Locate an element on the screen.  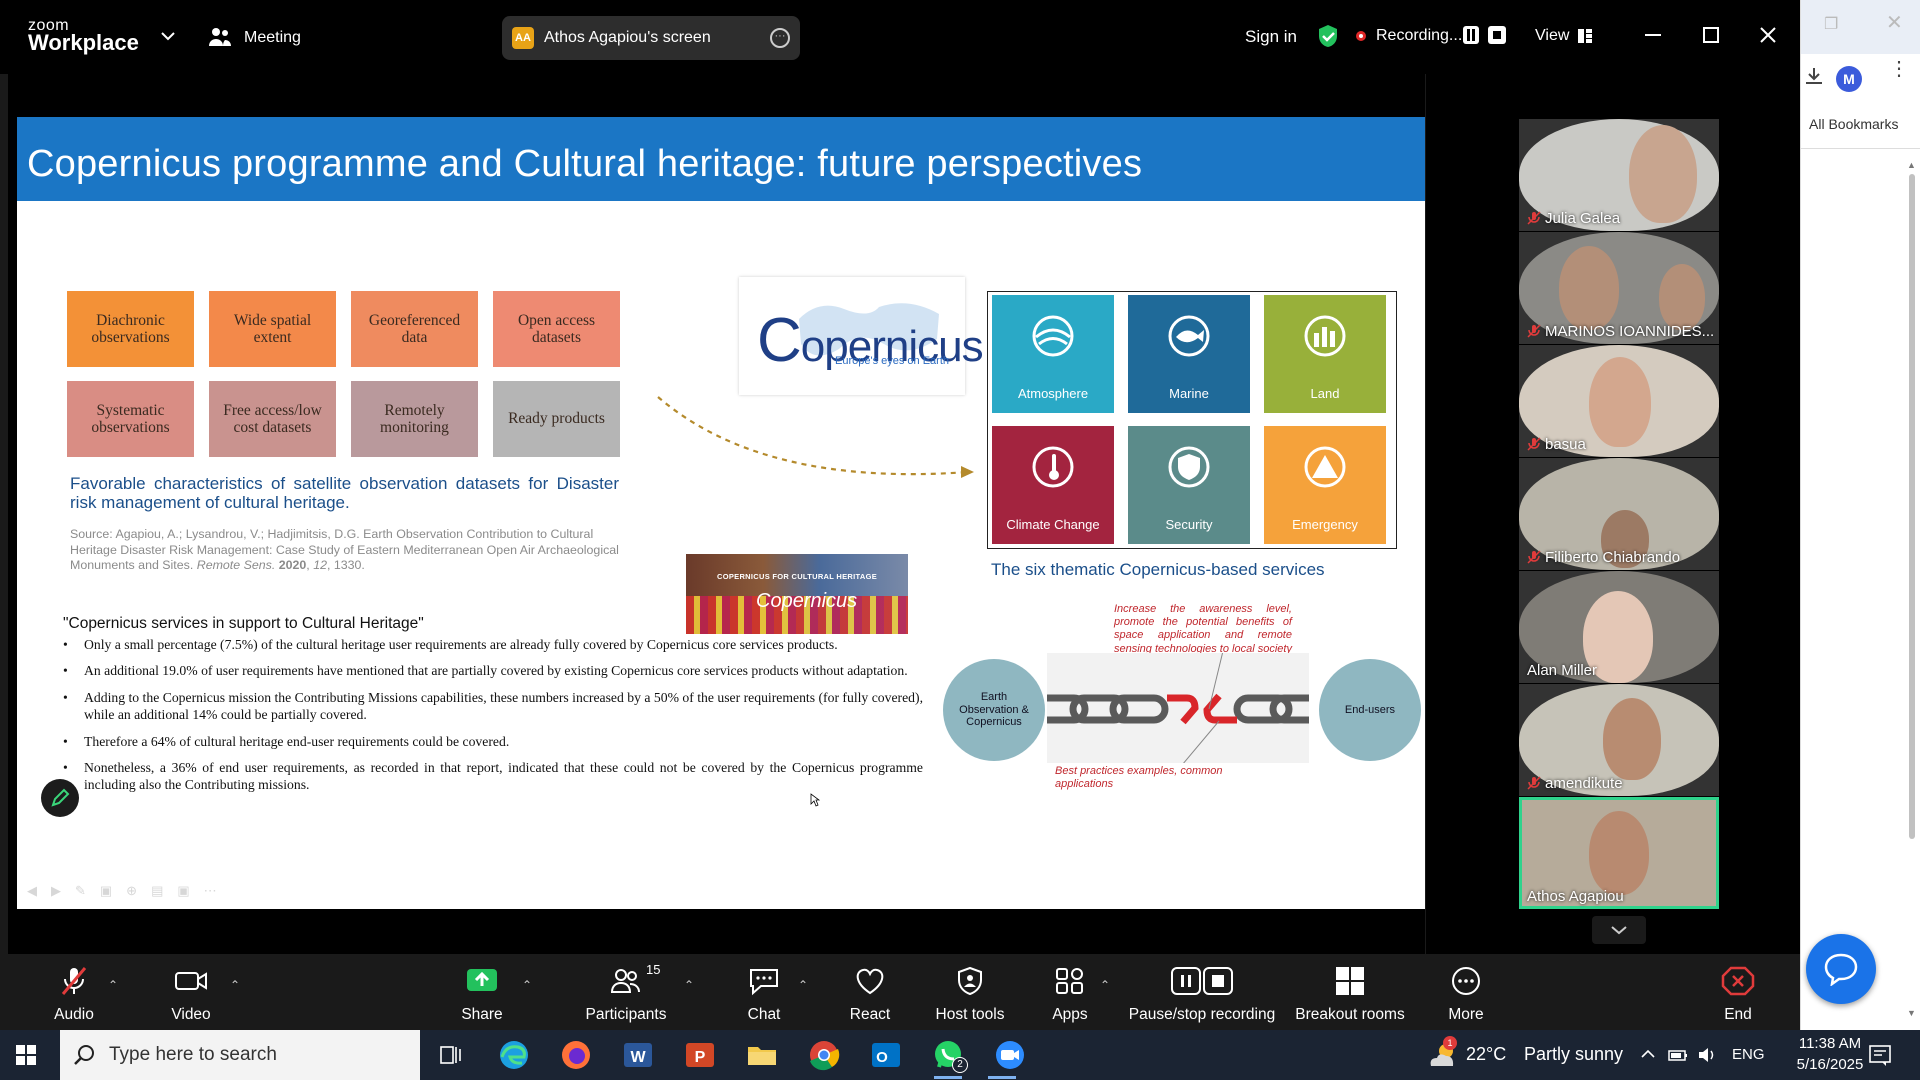
zoom-taskbar-button is located at coordinates (1010, 1058).